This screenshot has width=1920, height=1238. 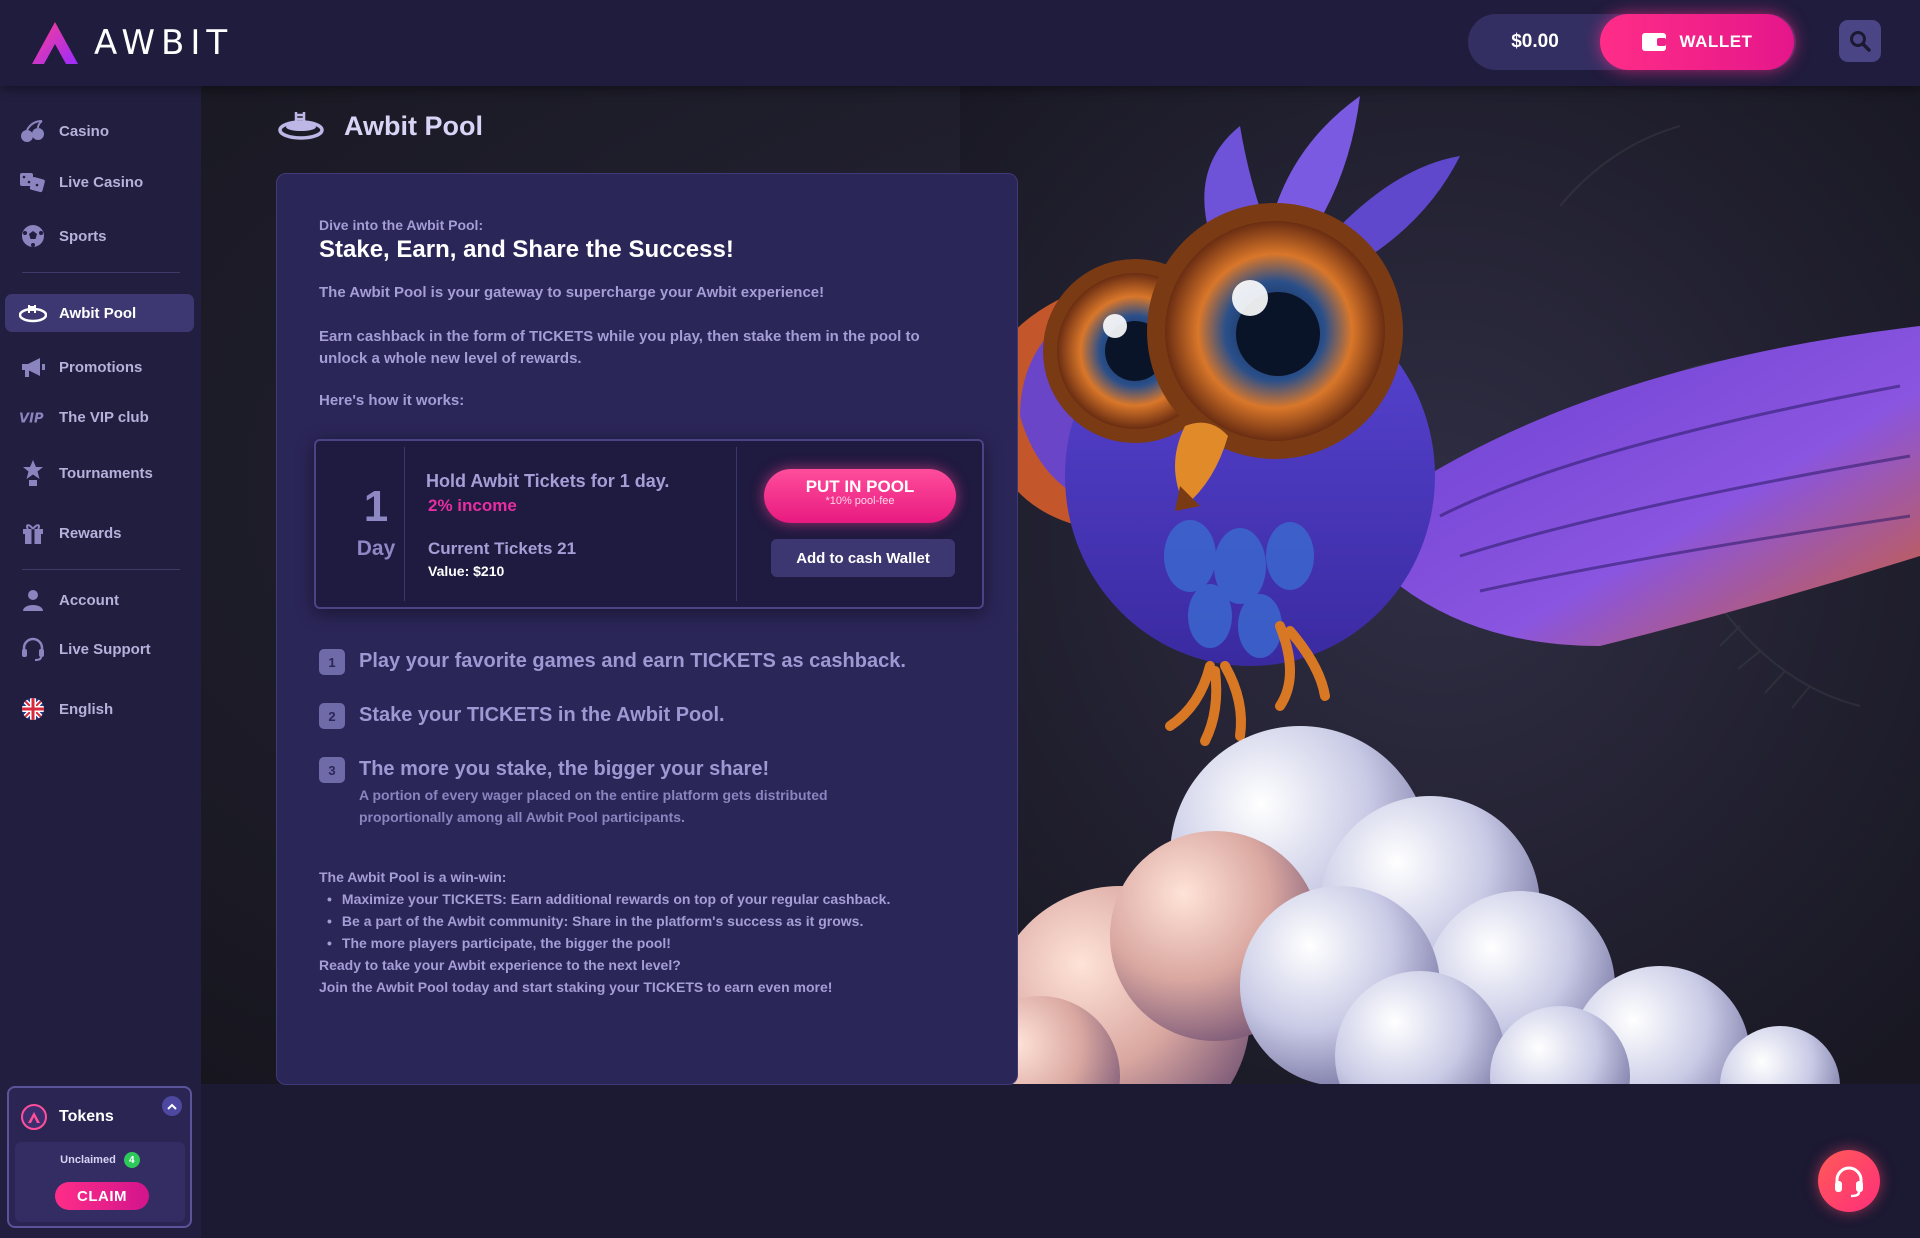 I want to click on add-to-cash-wallet-button: Add to cash Wallet, so click(x=863, y=558).